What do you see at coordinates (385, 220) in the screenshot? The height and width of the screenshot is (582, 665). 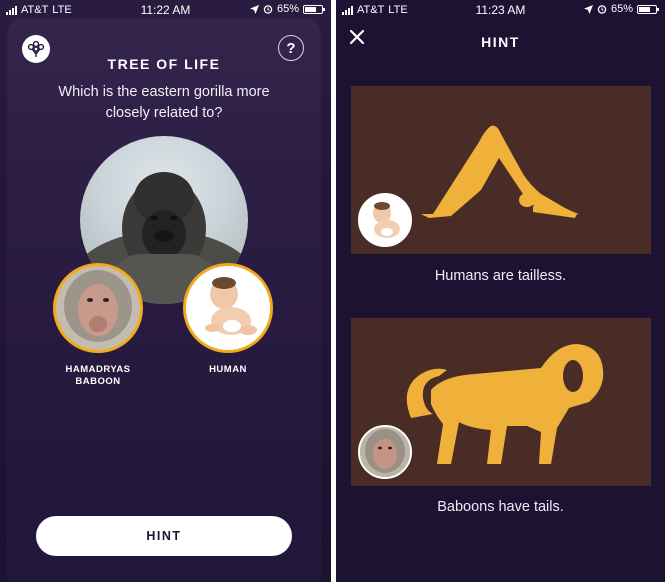 I see `human-avatar` at bounding box center [385, 220].